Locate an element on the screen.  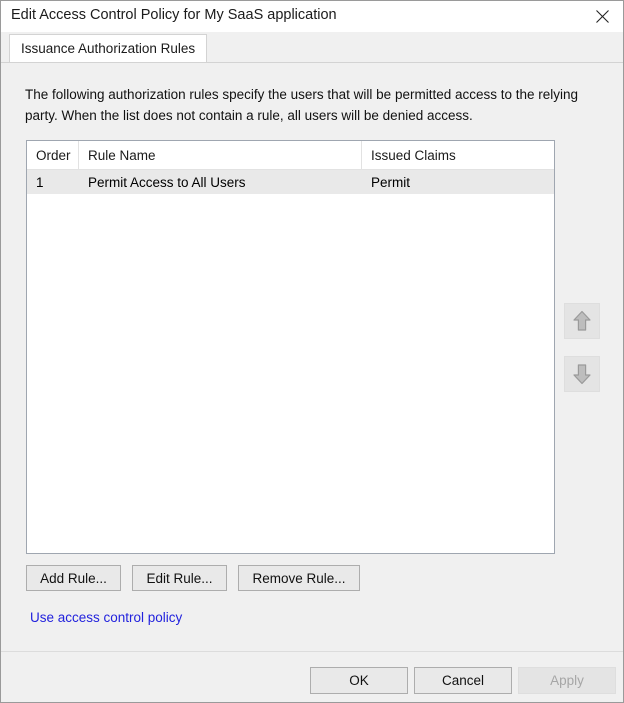
column-header-rule-name: Rule Name is located at coordinates (220, 155).